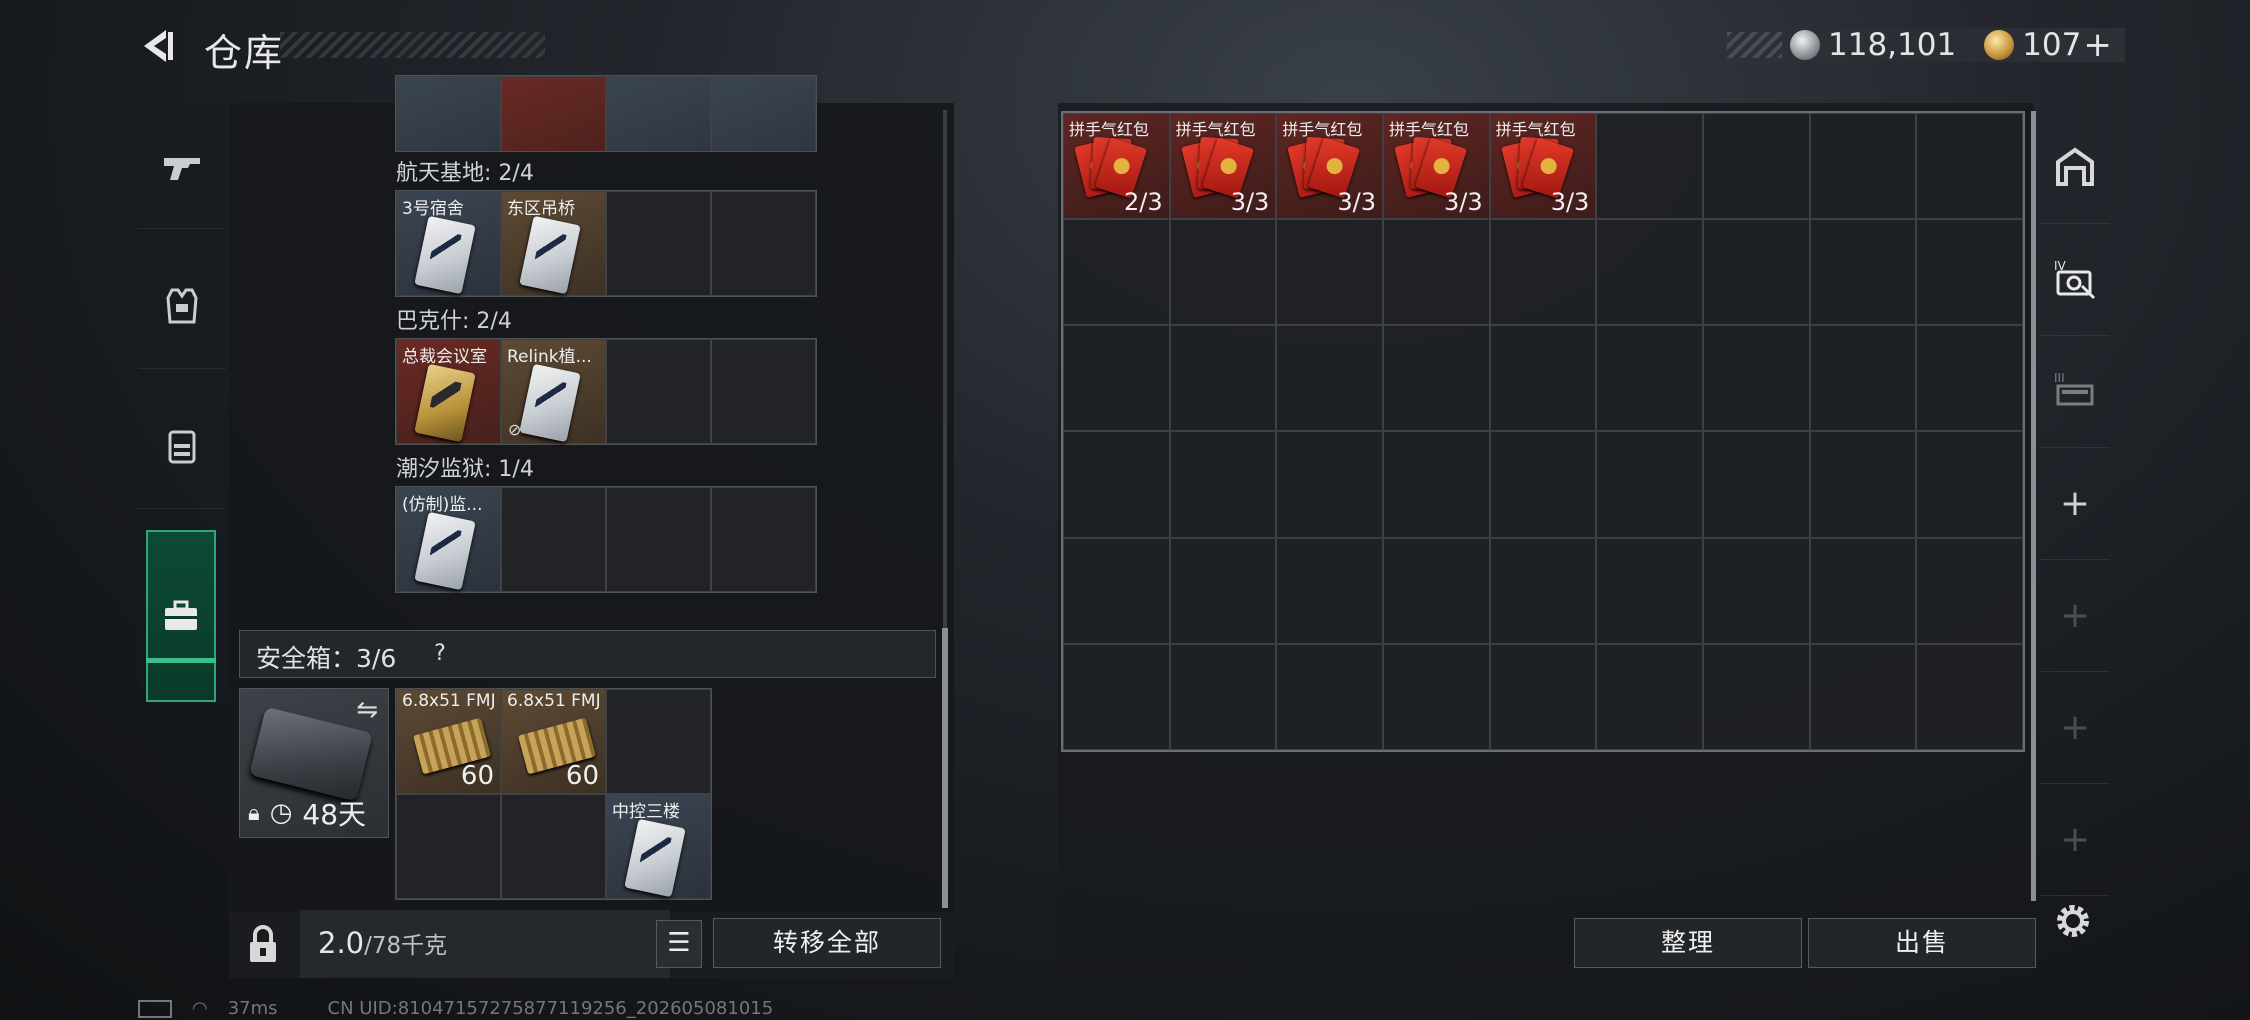 This screenshot has height=1020, width=2250. What do you see at coordinates (1688, 943) in the screenshot?
I see `organize-button: 整理` at bounding box center [1688, 943].